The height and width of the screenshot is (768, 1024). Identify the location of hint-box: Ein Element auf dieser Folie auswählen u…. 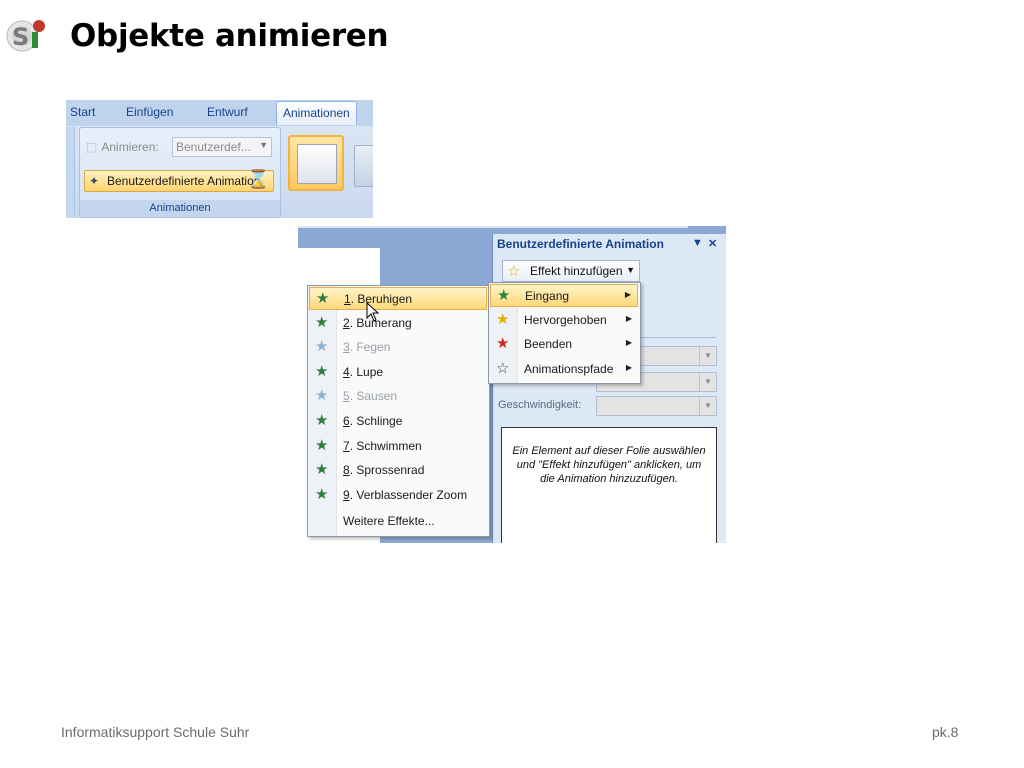
(609, 485).